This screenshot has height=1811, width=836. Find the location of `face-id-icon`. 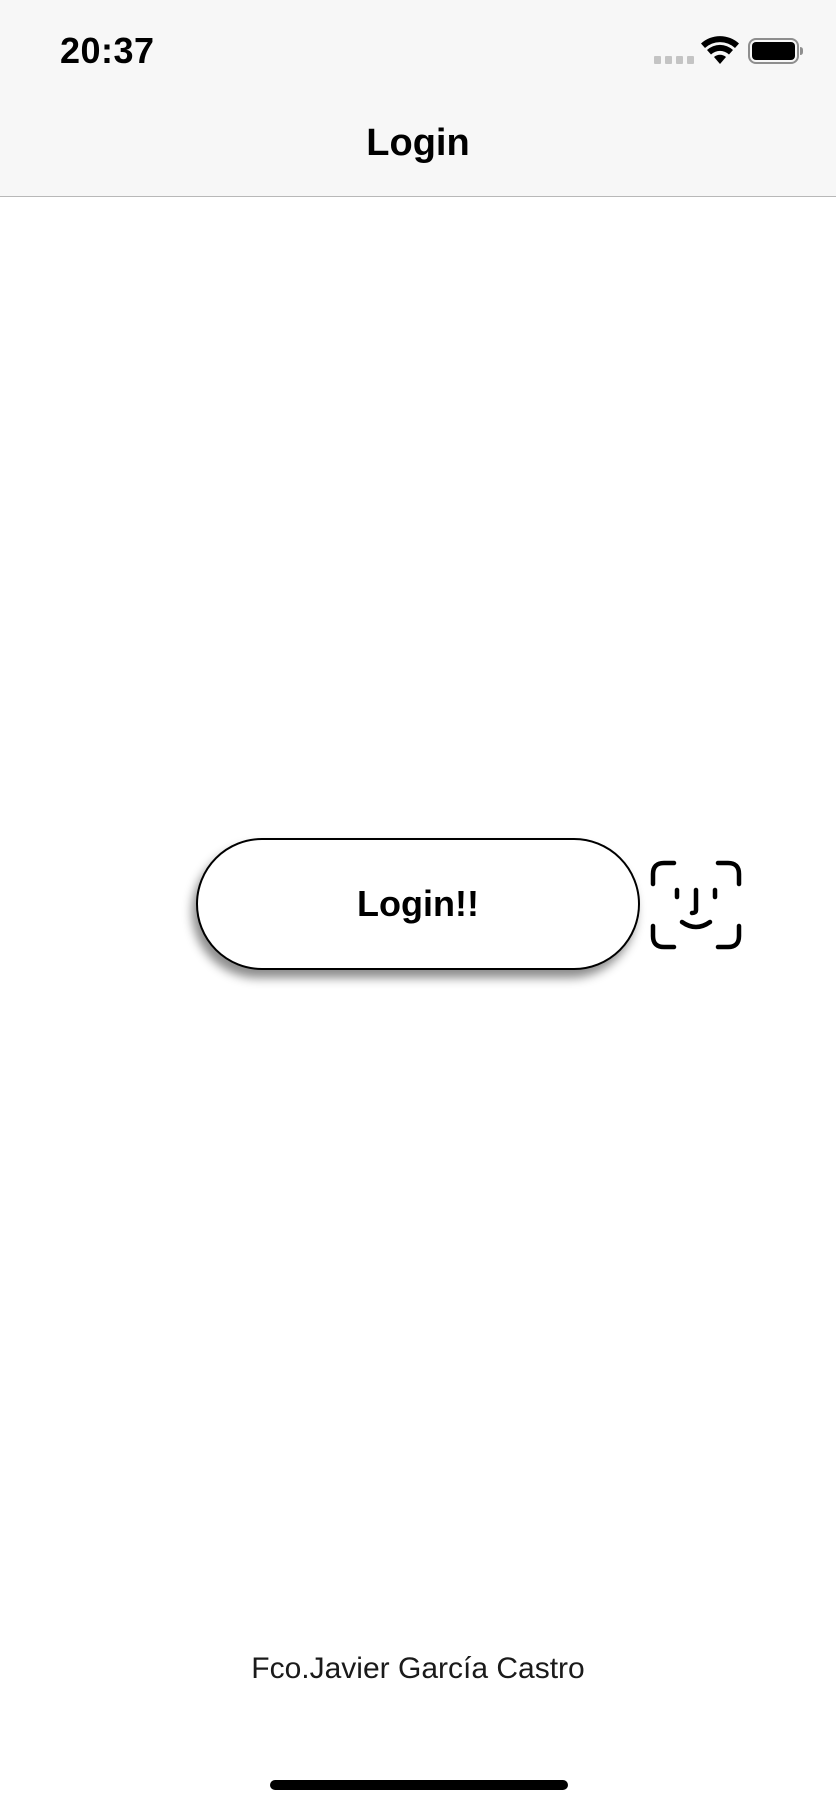

face-id-icon is located at coordinates (696, 905).